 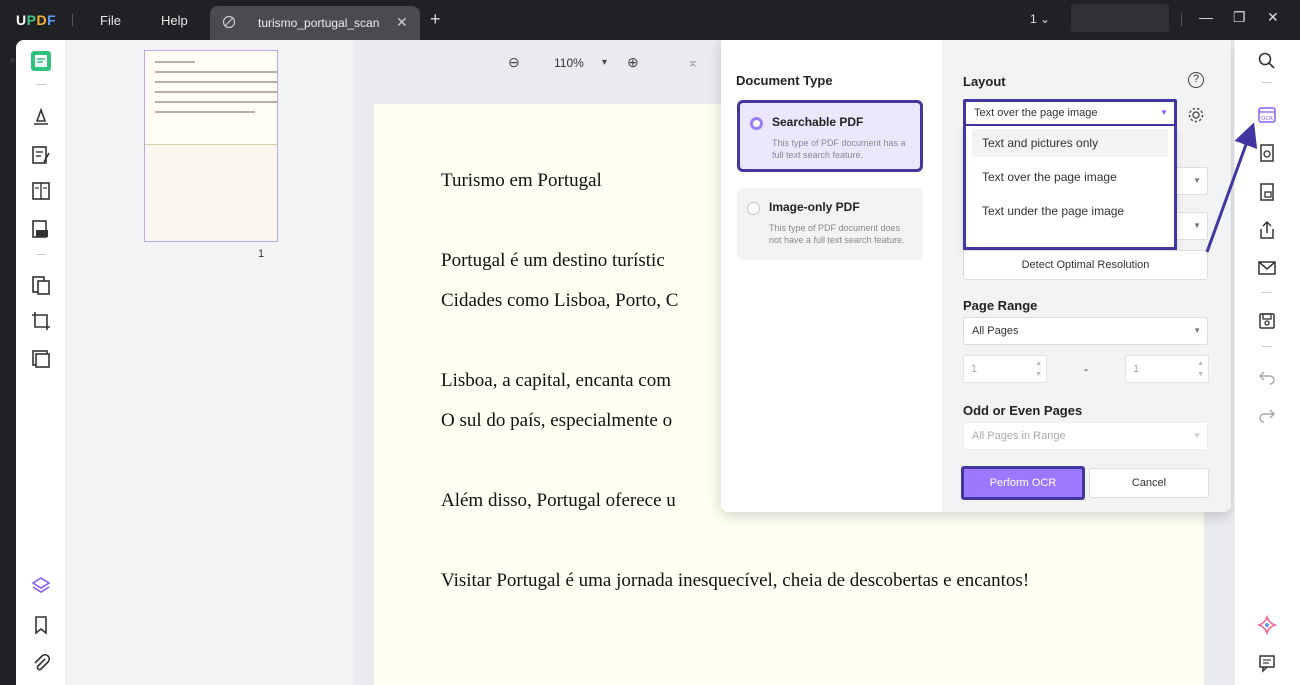 I want to click on doc-line: Lisboa, a capital, encanta com, so click(x=556, y=380).